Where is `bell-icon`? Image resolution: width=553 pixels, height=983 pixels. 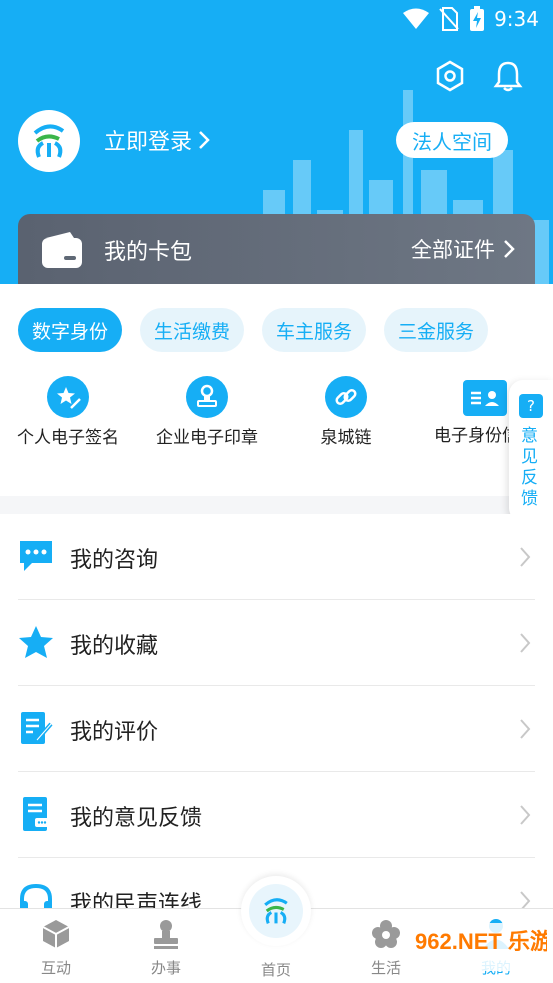
bell-icon is located at coordinates (508, 76).